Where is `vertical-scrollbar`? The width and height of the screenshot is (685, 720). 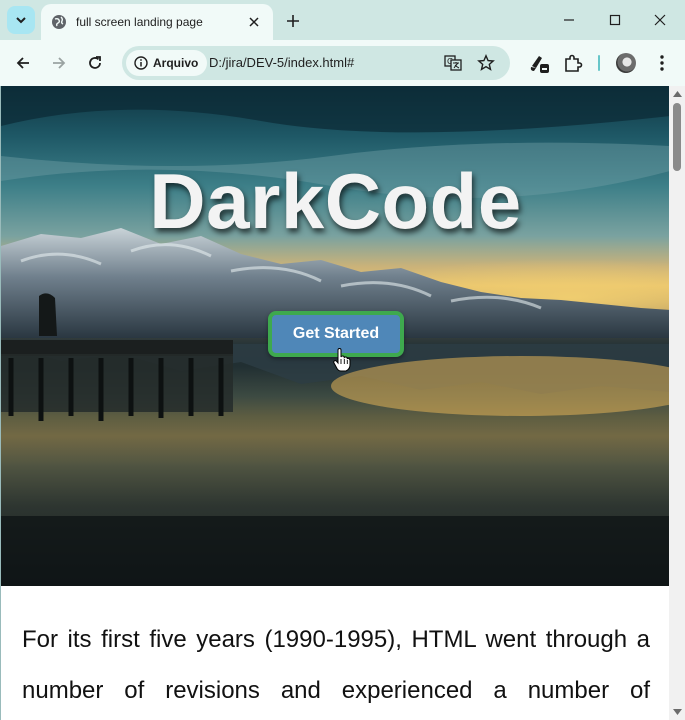 vertical-scrollbar is located at coordinates (677, 403).